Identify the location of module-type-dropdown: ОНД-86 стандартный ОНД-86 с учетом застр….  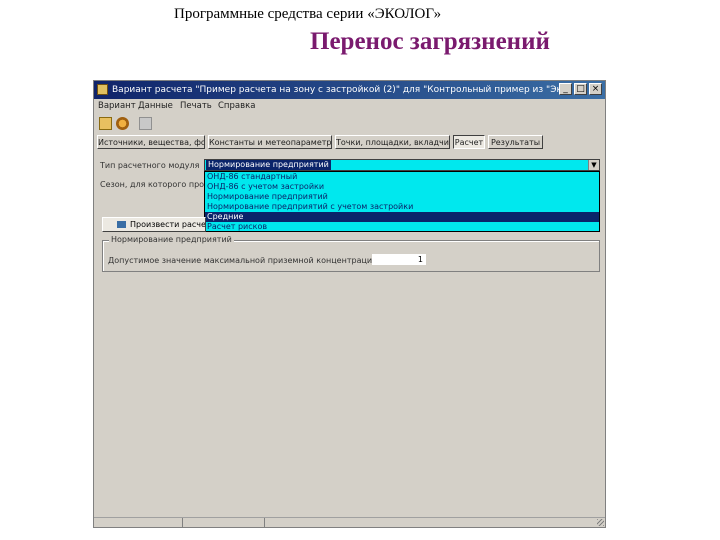
(402, 201).